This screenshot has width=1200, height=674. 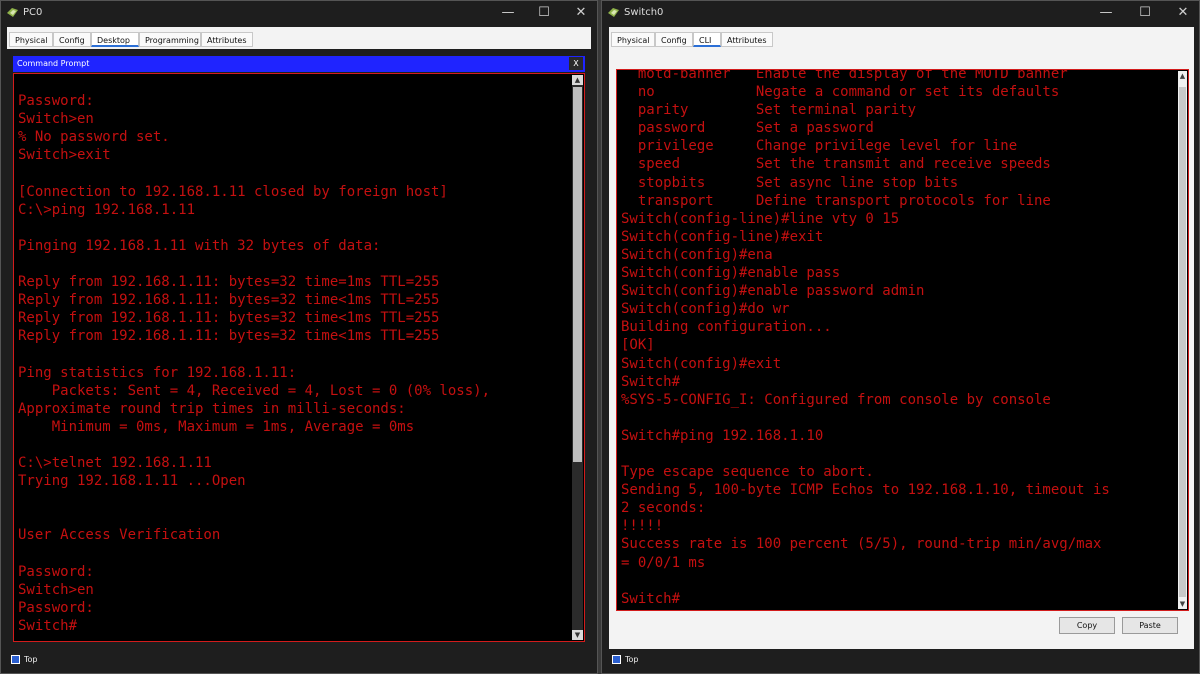 What do you see at coordinates (299, 64) in the screenshot?
I see `command-prompt-header: Command Prompt X` at bounding box center [299, 64].